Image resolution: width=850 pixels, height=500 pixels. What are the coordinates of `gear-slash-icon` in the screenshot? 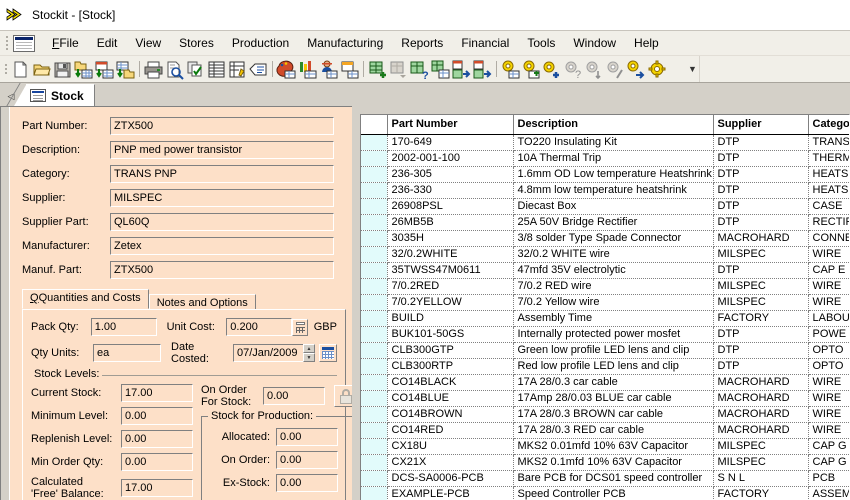 It's located at (615, 69).